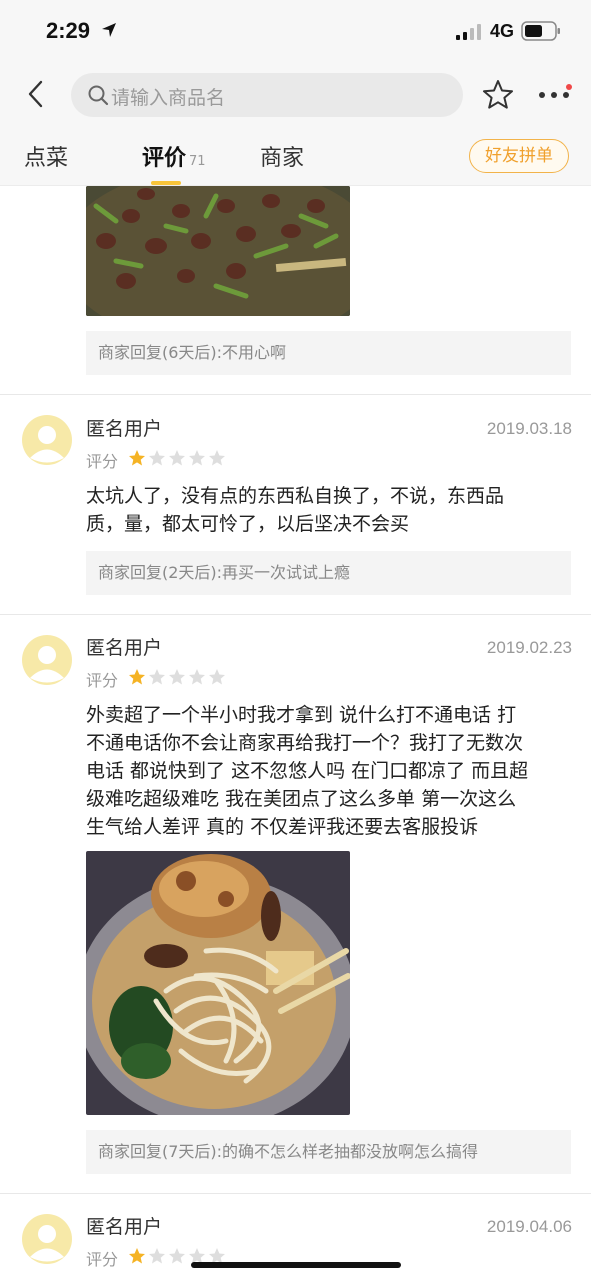  What do you see at coordinates (529, 647) in the screenshot?
I see `review-date: 2019.02.23` at bounding box center [529, 647].